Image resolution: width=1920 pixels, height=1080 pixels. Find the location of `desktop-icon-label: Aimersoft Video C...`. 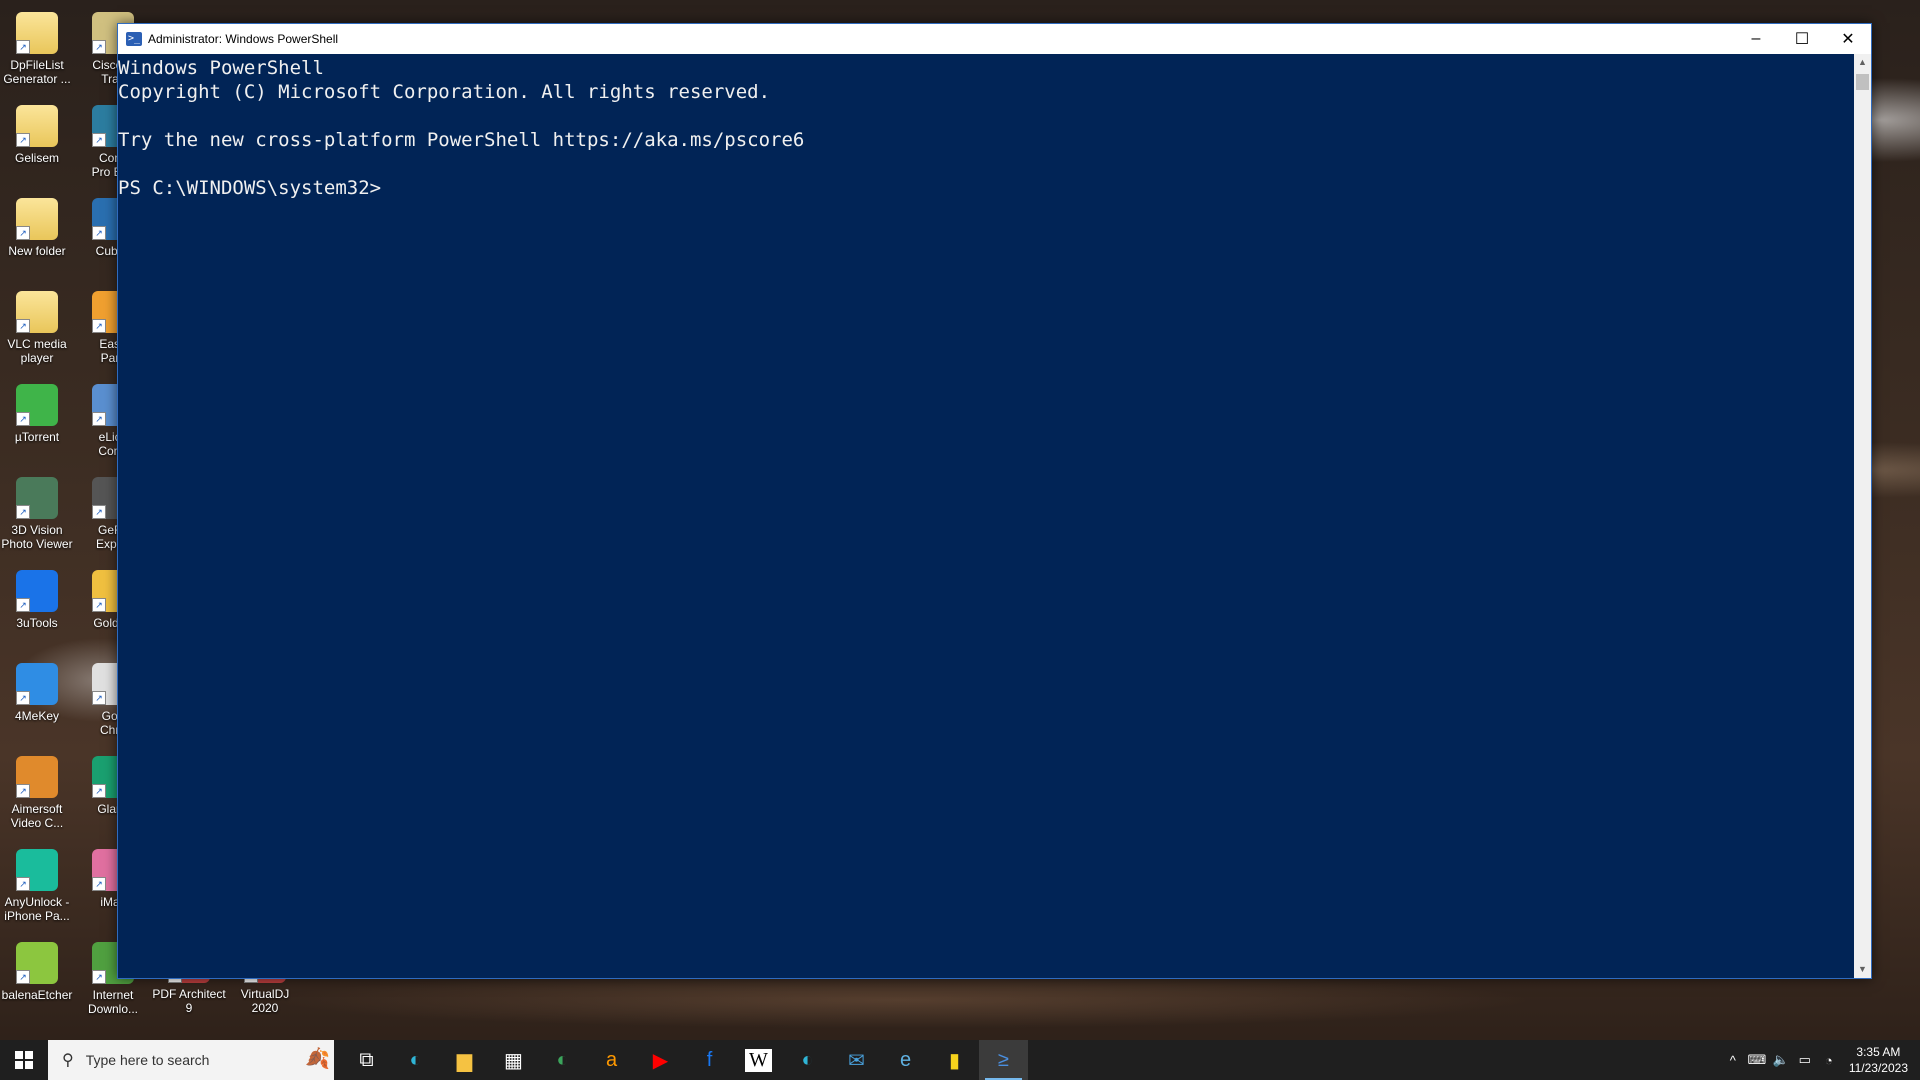

desktop-icon-label: Aimersoft Video C... is located at coordinates (37, 816).